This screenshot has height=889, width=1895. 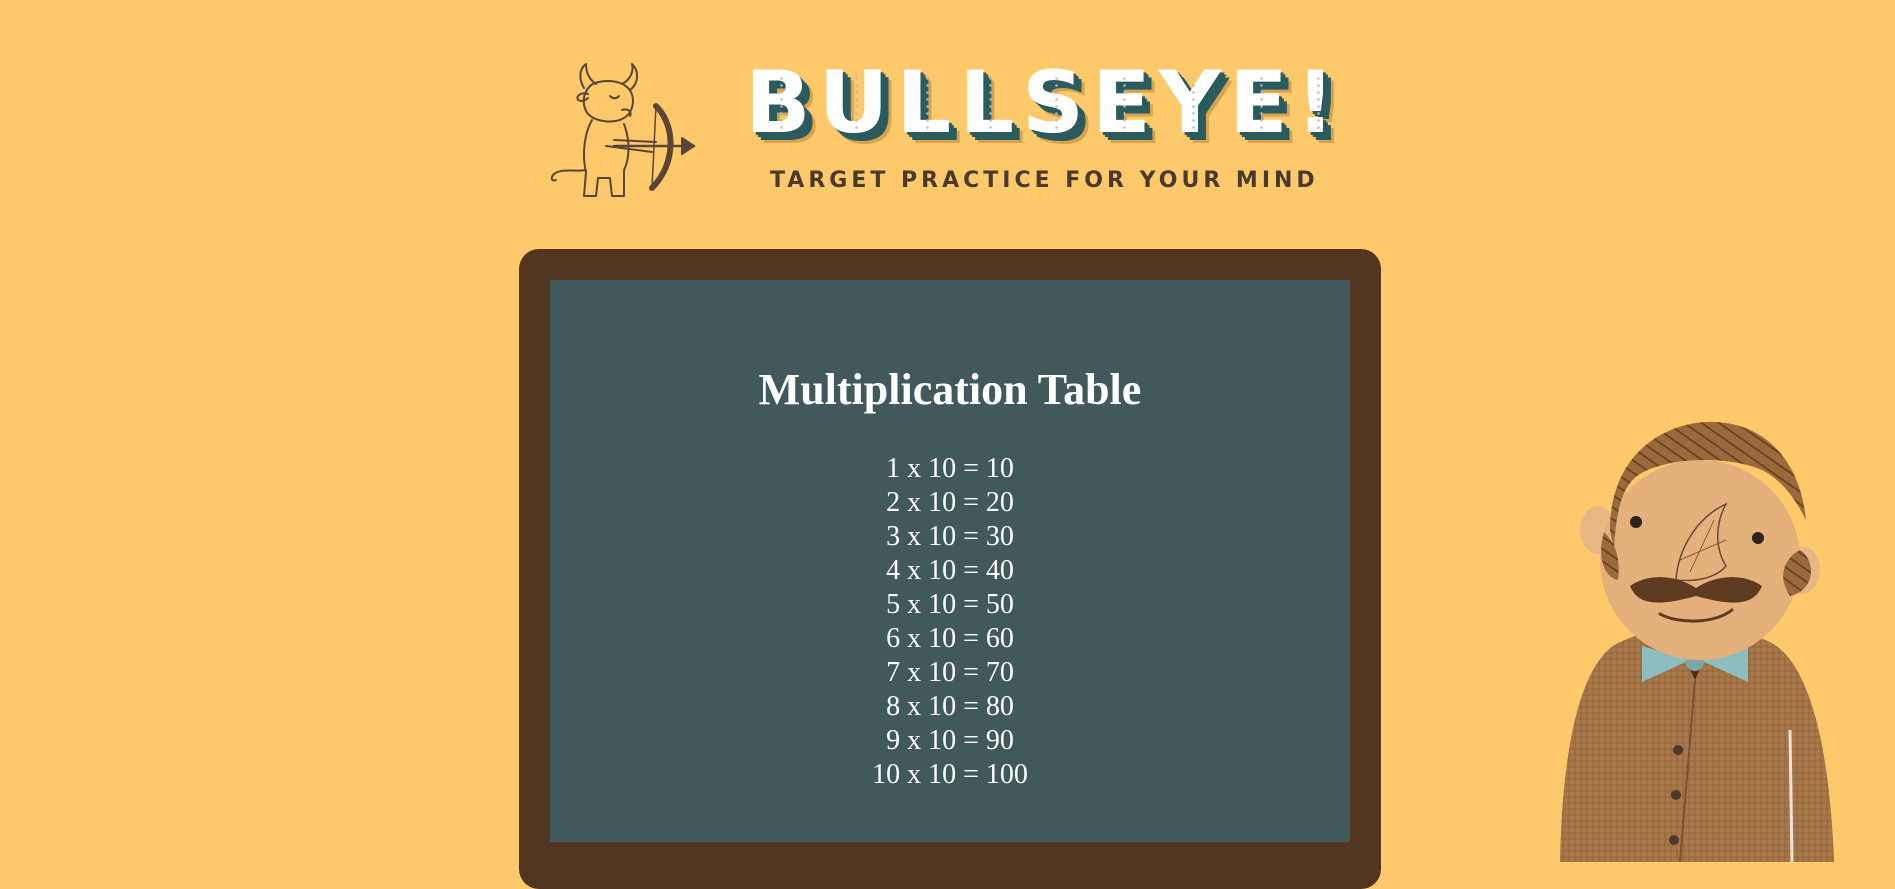 I want to click on table-row: 6 x 10 = 60, so click(x=950, y=639).